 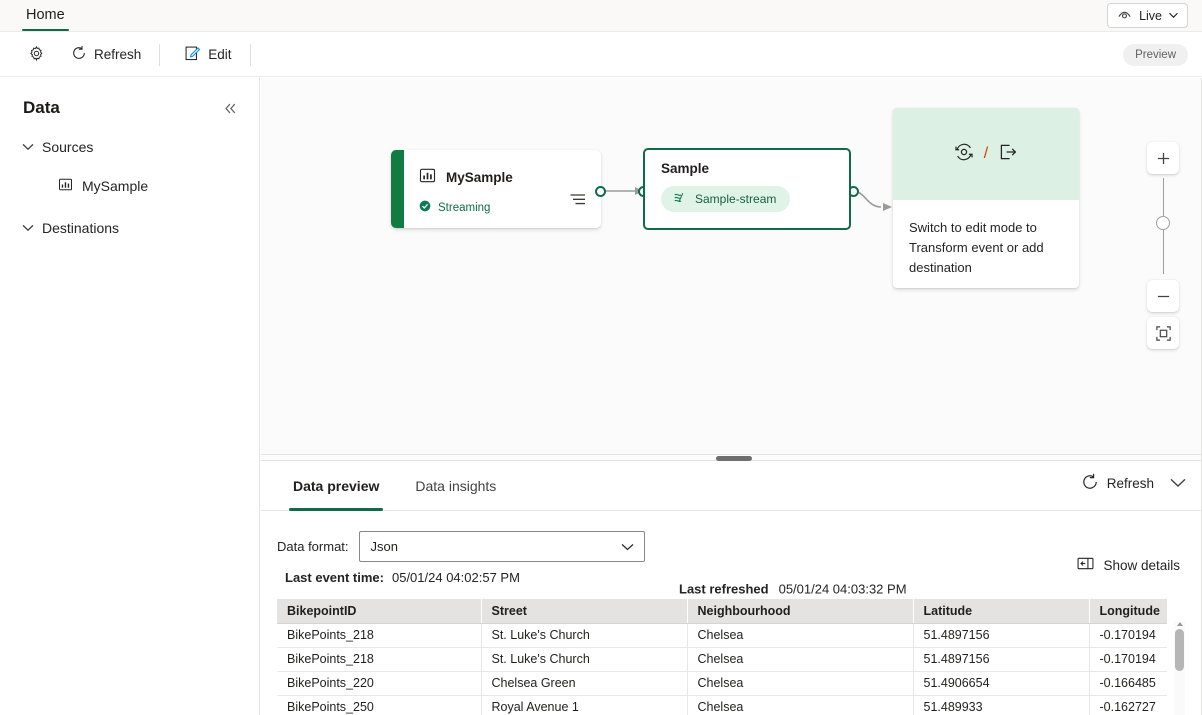 I want to click on preview-badge: Preview, so click(x=1155, y=55).